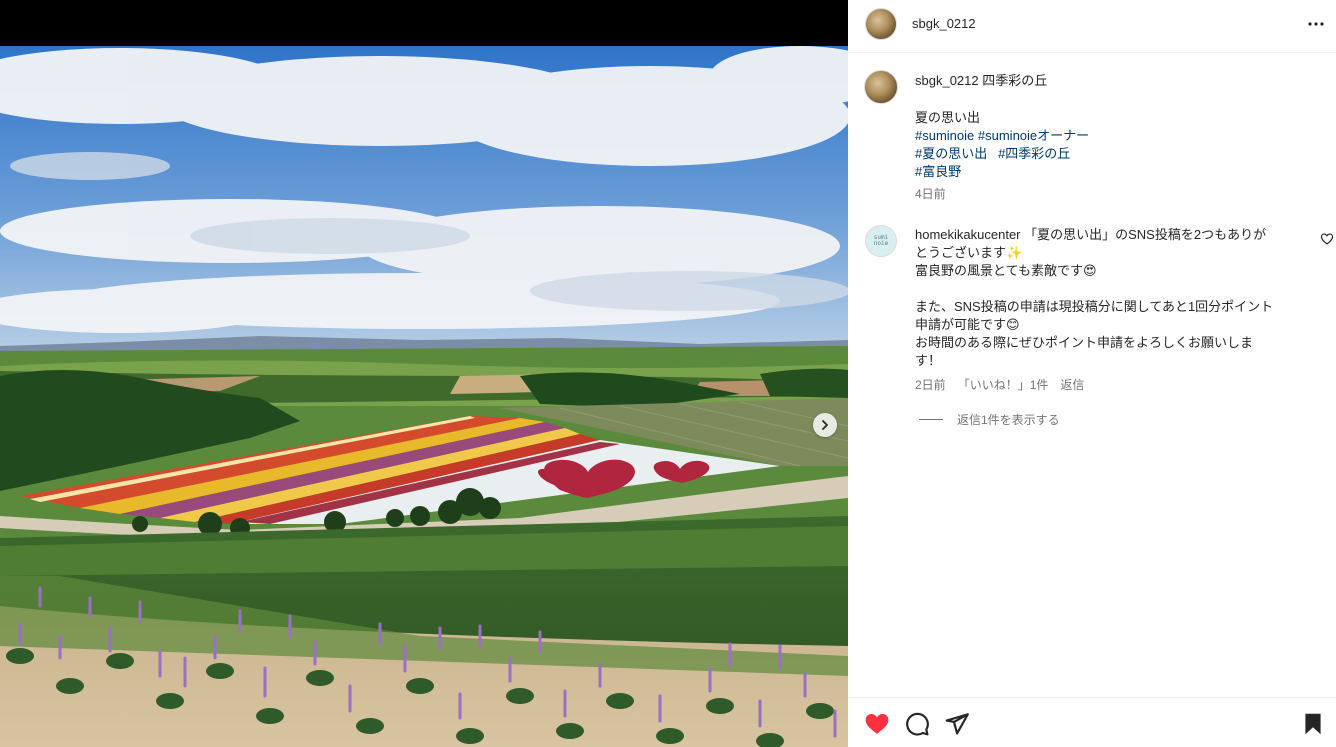  Describe the element at coordinates (877, 724) in the screenshot. I see `heart-filled-icon` at that location.